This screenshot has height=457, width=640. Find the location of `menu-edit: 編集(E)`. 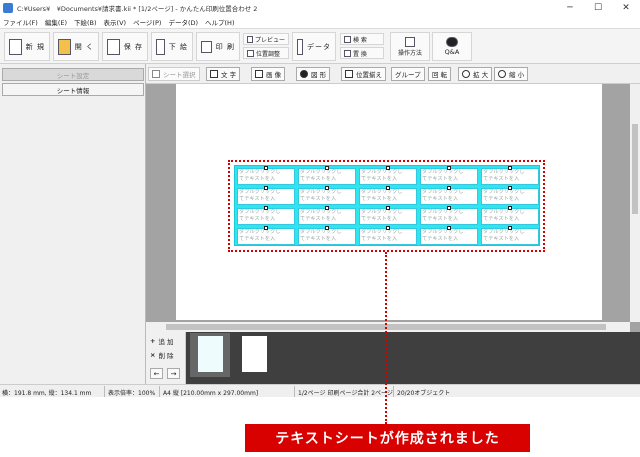

menu-edit: 編集(E) is located at coordinates (56, 22).